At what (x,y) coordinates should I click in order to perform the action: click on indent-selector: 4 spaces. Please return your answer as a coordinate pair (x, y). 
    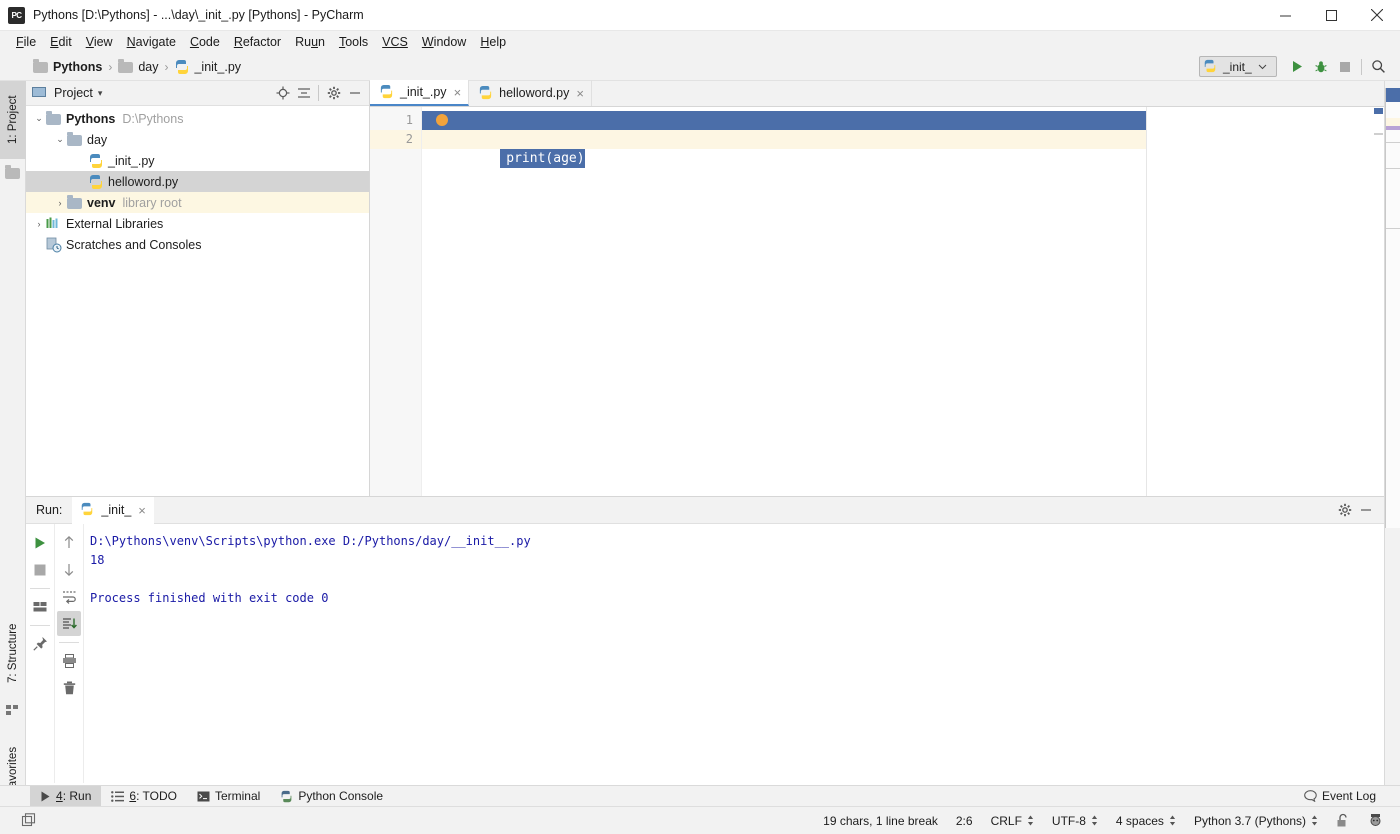
    Looking at the image, I should click on (1146, 821).